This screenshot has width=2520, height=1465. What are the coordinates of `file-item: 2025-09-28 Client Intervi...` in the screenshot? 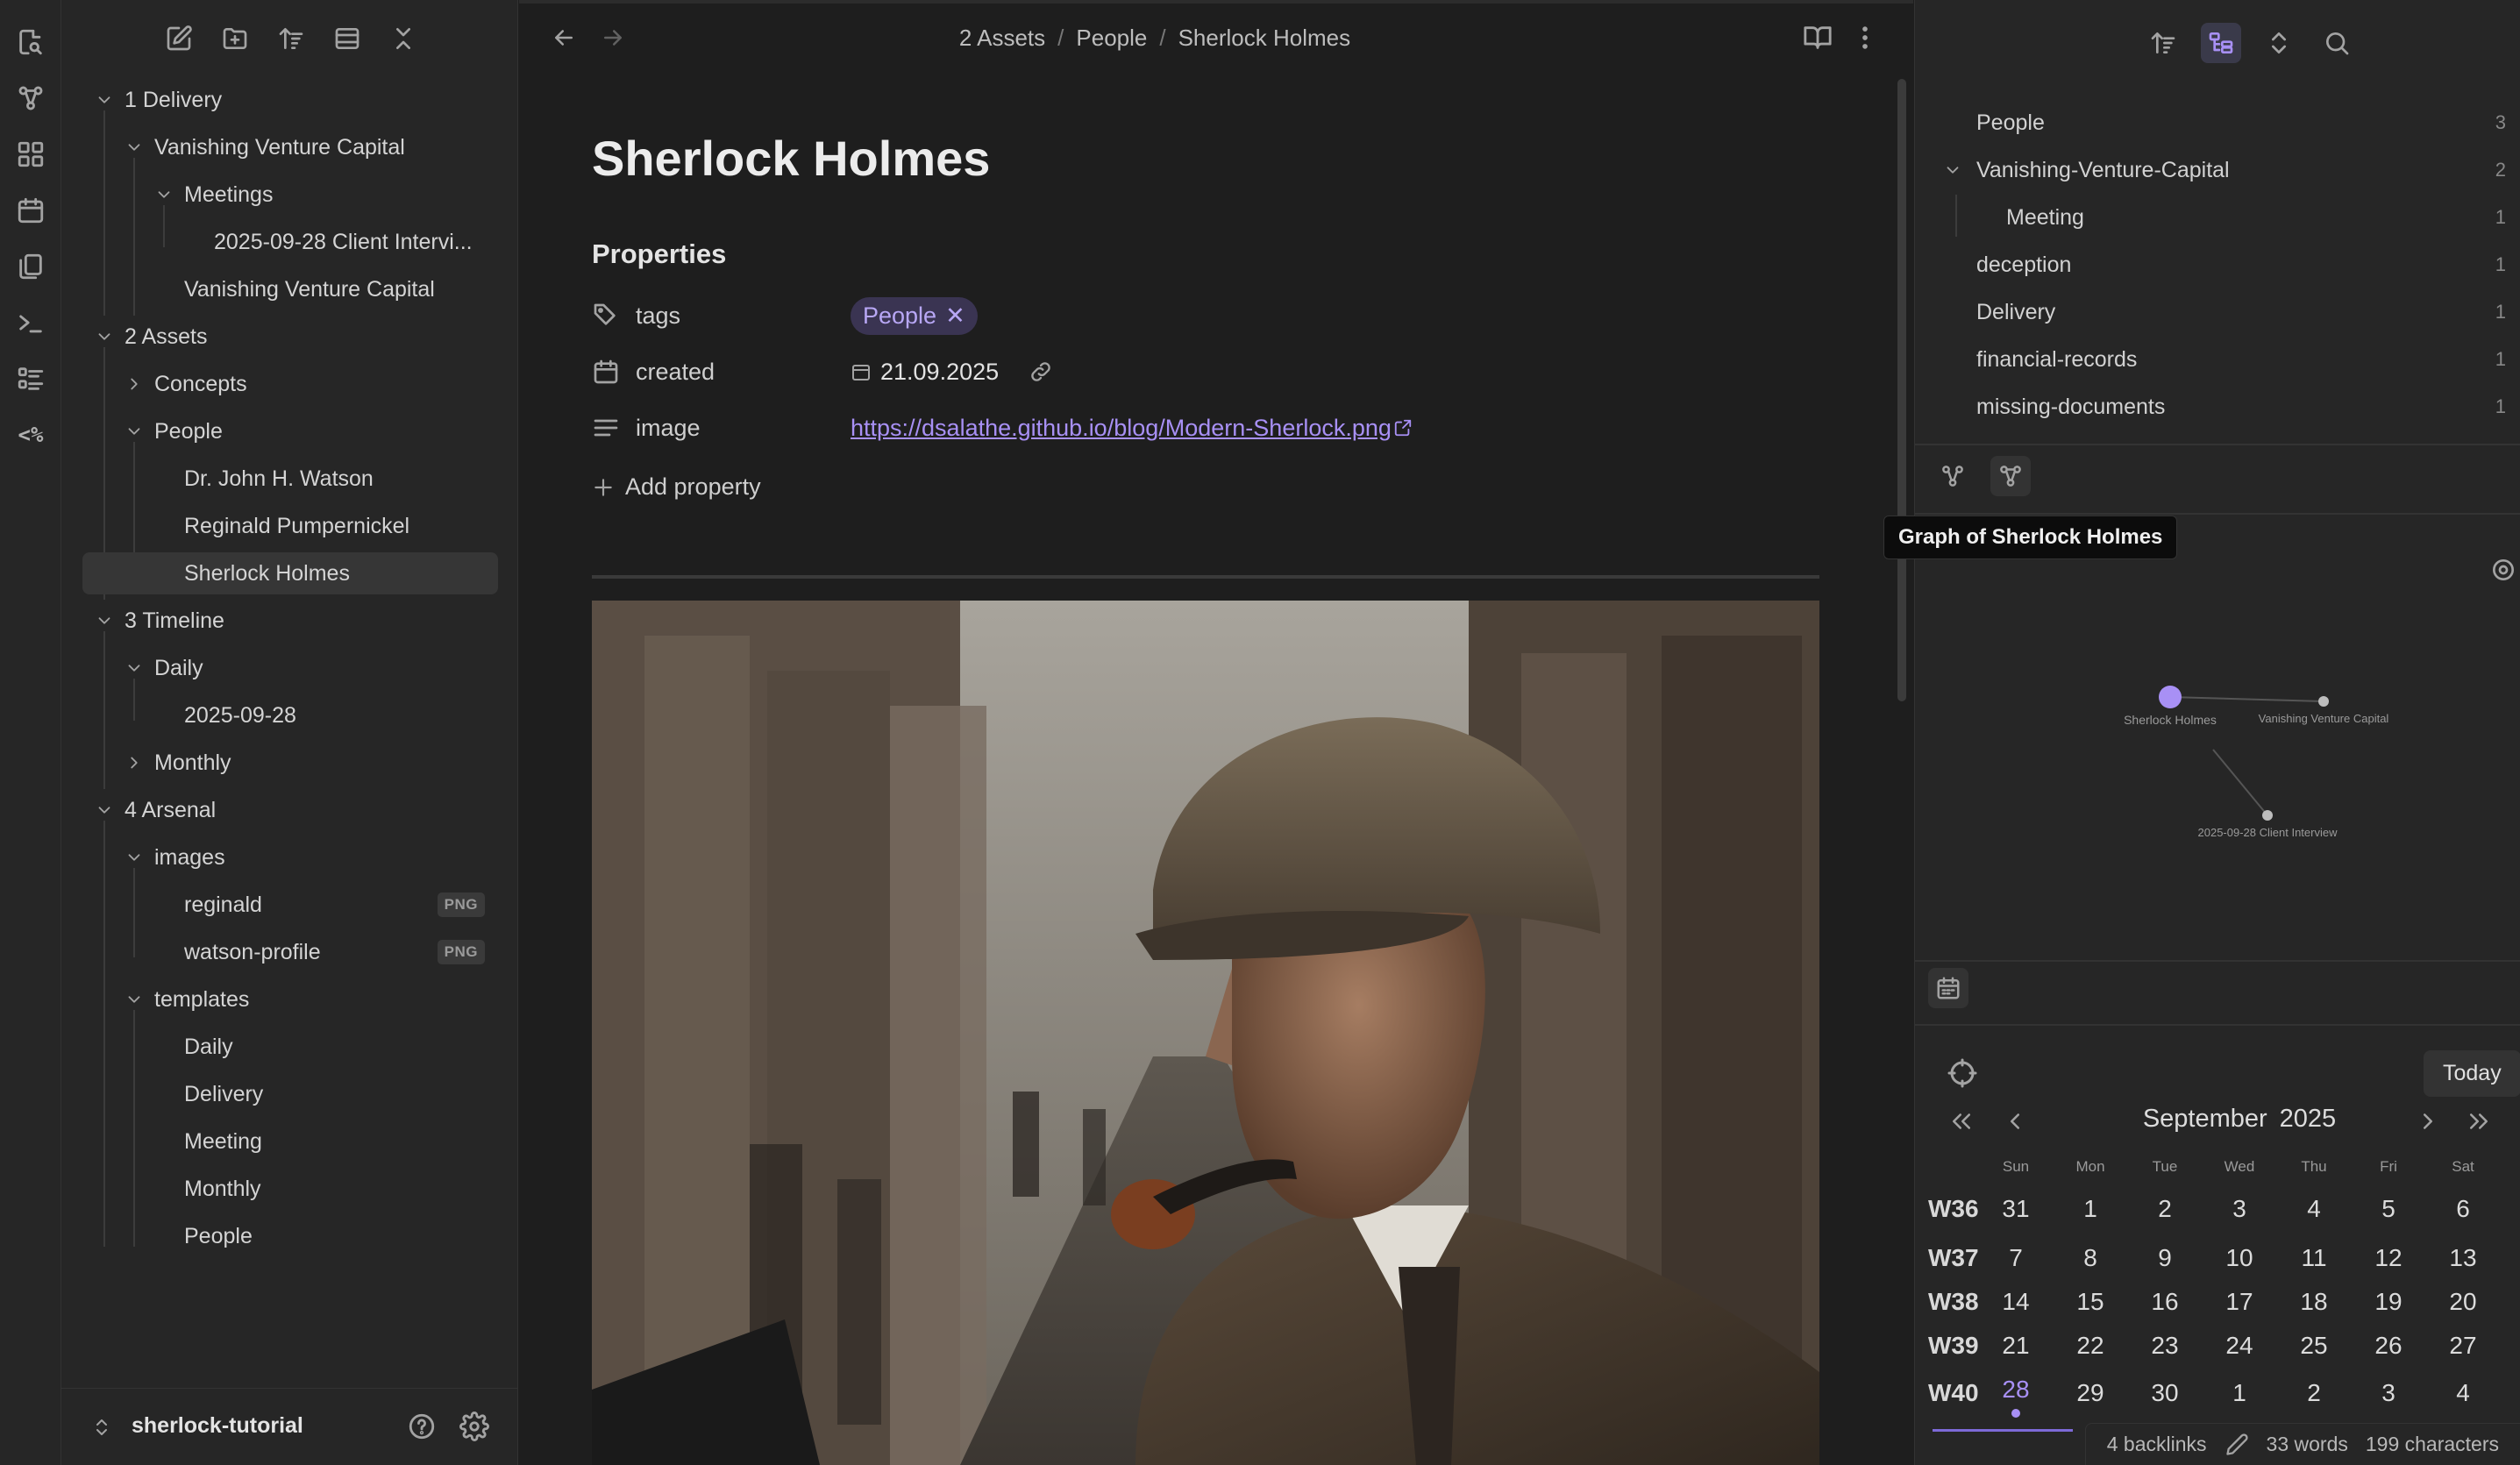 It's located at (289, 242).